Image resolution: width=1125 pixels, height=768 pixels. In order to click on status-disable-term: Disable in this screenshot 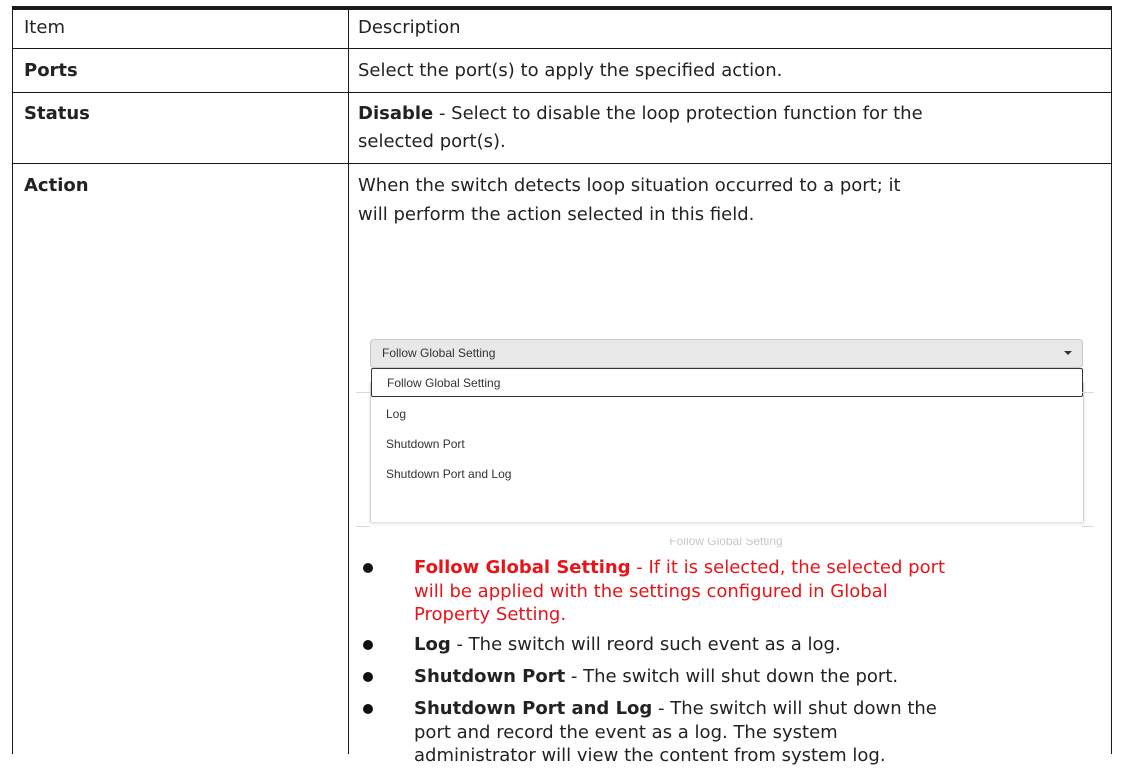, I will do `click(396, 113)`.